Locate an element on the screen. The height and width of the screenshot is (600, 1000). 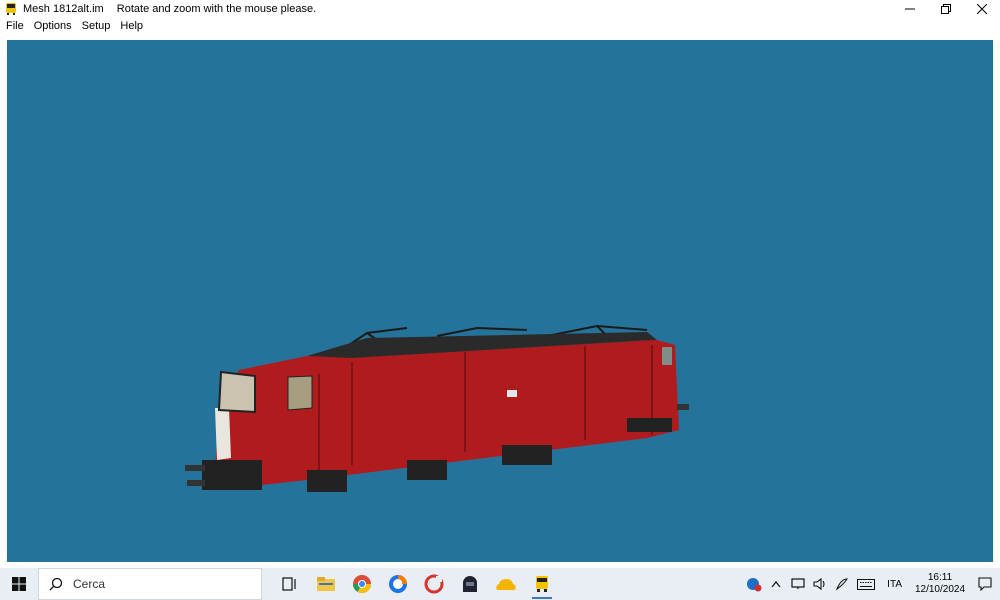
taskbar-file-explorer is located at coordinates (326, 584).